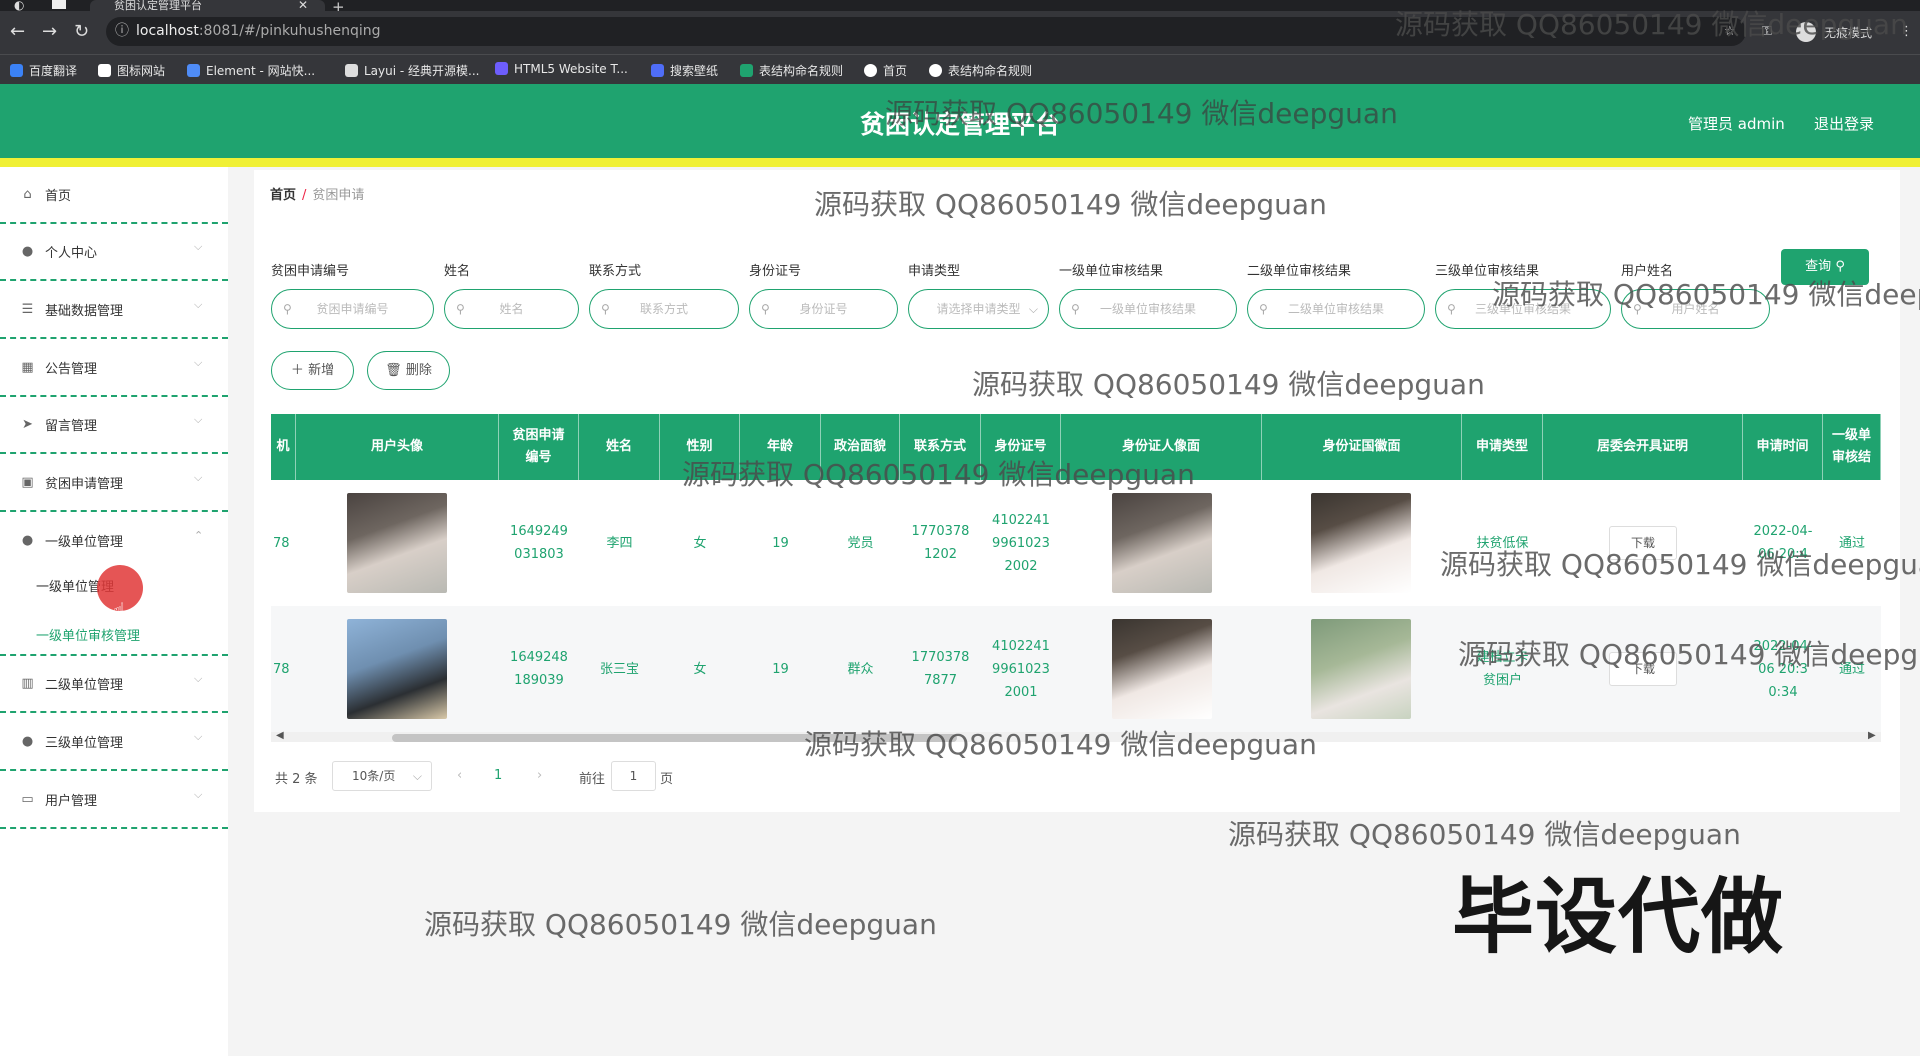  I want to click on page-number-current: 1, so click(498, 775).